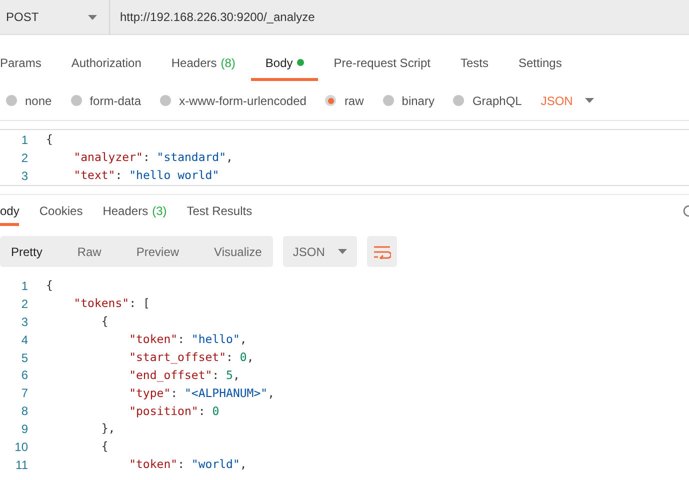  Describe the element at coordinates (55, 17) in the screenshot. I see `method-dropdown: POST` at that location.